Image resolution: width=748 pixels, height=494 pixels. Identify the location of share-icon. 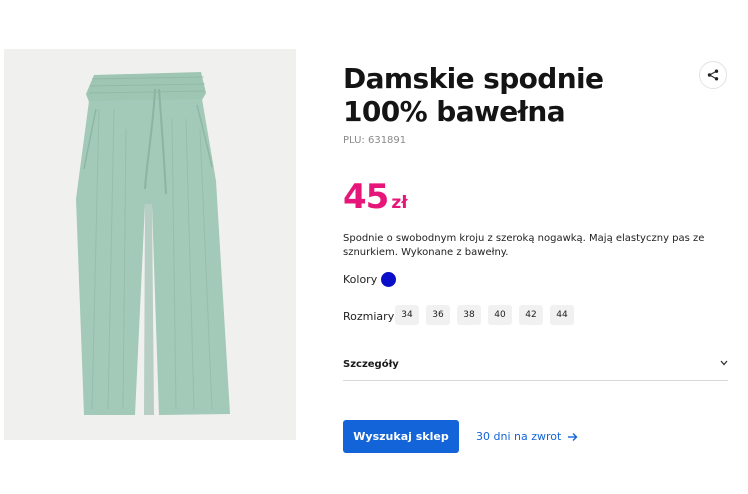
(713, 75).